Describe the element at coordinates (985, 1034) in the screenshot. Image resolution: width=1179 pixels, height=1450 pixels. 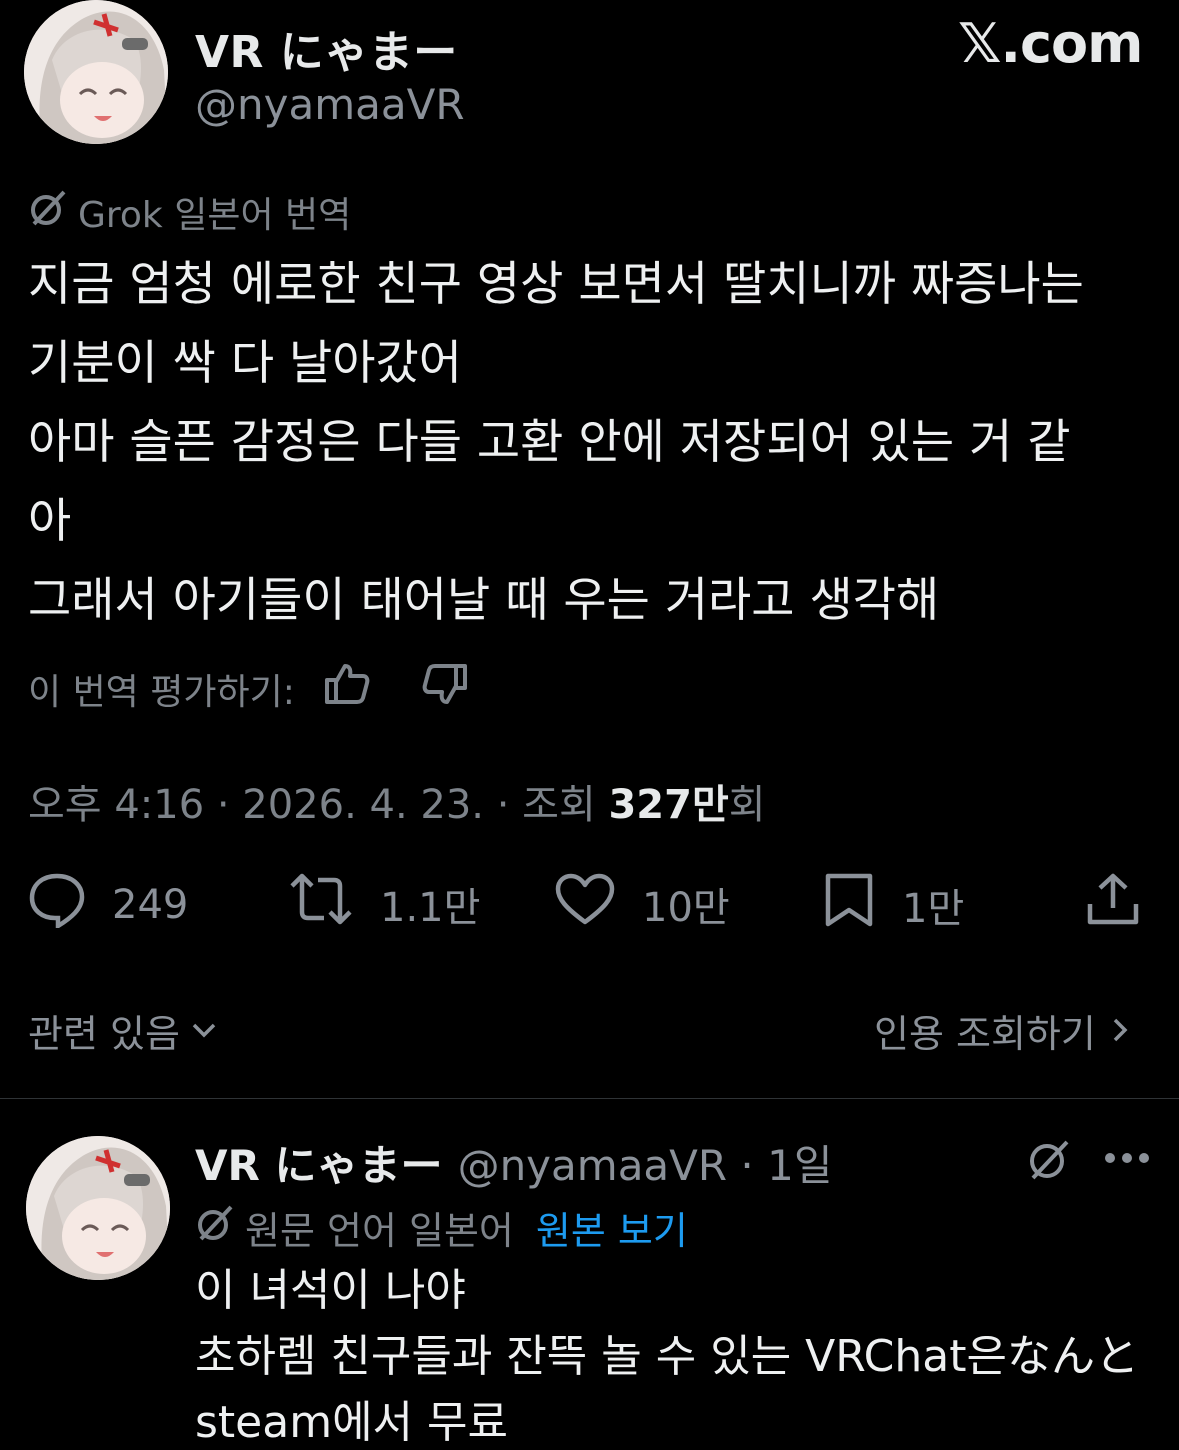
I see `quote-label: 인용 조회하기` at that location.